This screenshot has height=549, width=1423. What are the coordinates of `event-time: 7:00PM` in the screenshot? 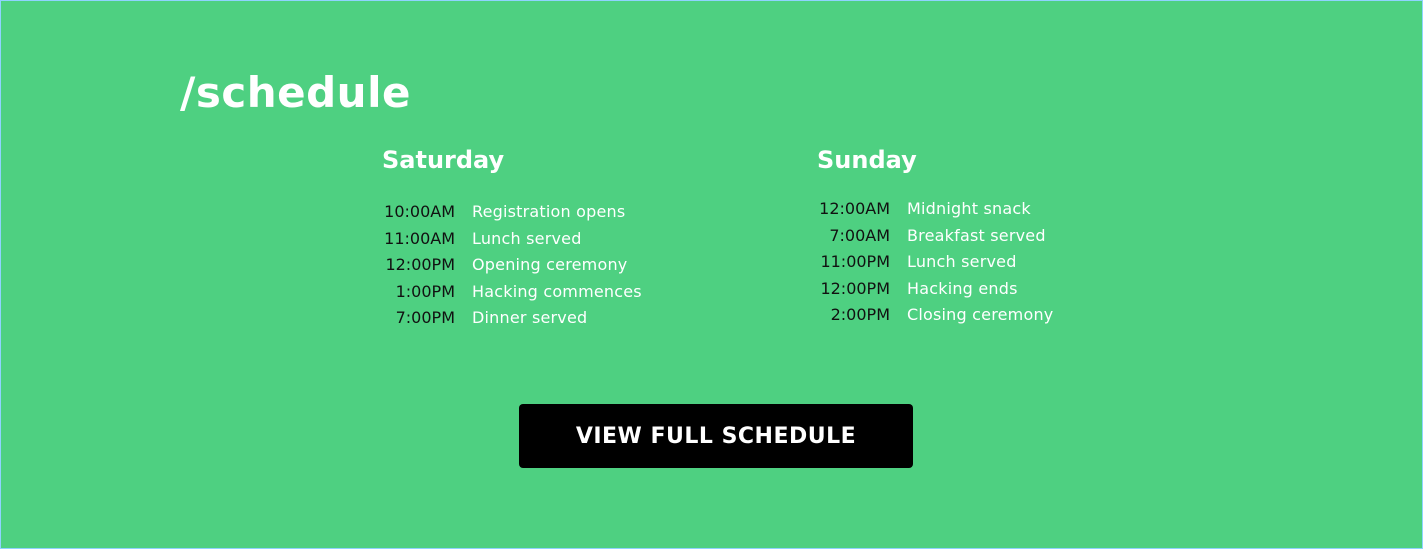 It's located at (425, 317).